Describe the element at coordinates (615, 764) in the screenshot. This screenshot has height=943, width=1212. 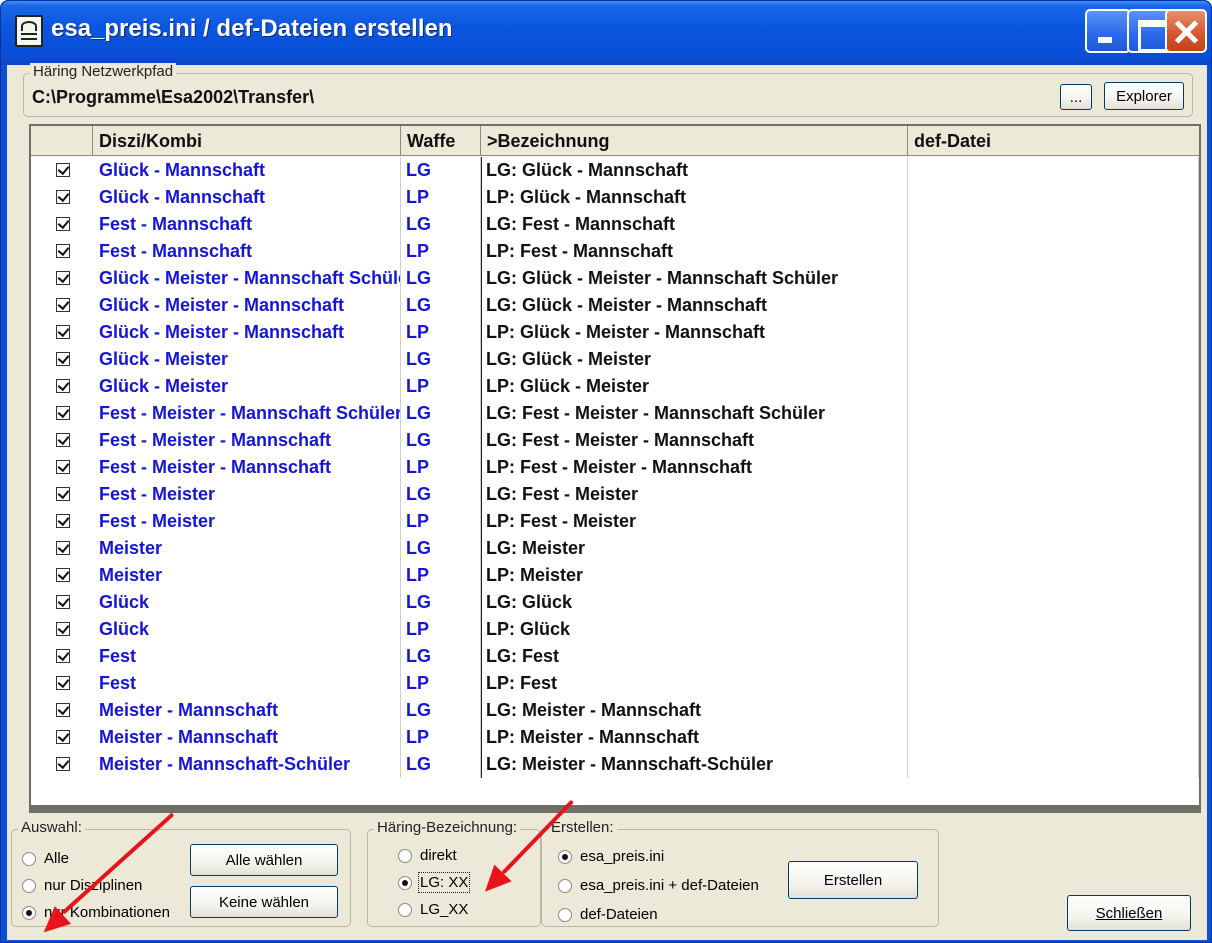
I see `table-row: Meister - Mannschaft-Schüler LG LG` at that location.